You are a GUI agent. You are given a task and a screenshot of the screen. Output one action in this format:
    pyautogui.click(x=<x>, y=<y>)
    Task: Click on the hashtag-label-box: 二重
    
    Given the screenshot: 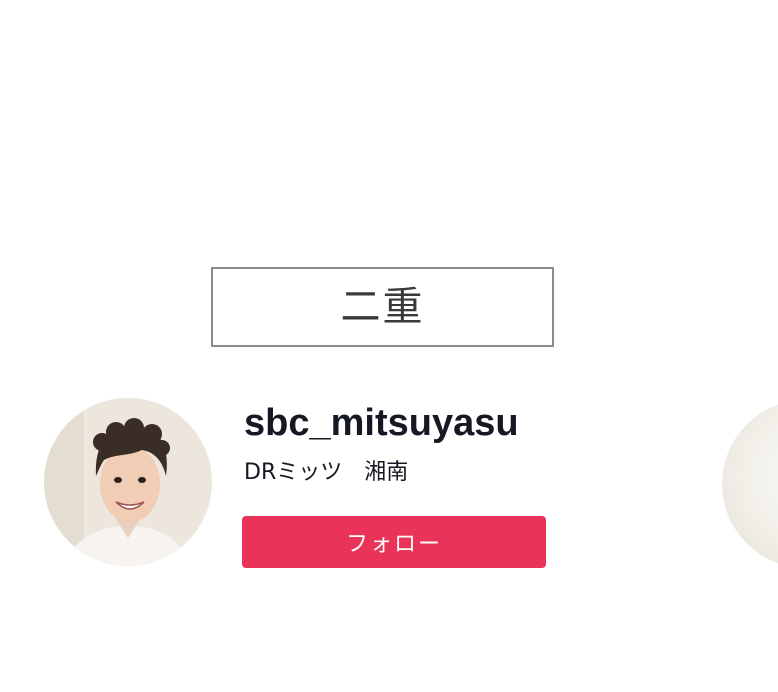 What is the action you would take?
    pyautogui.click(x=382, y=307)
    